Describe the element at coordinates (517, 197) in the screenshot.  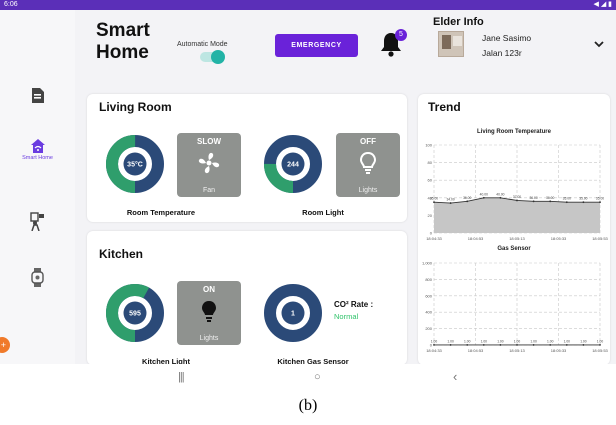
I see `data-label: 37.00` at that location.